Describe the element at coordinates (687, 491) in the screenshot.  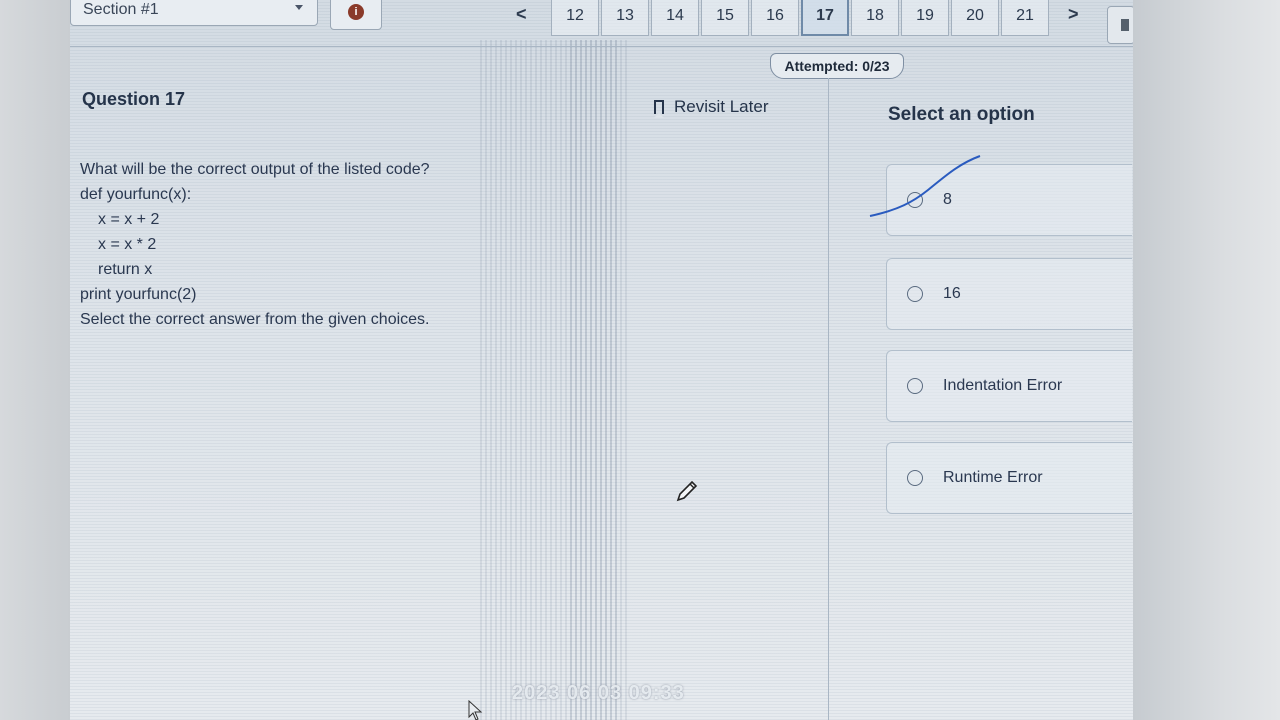
I see `pencil-icon` at that location.